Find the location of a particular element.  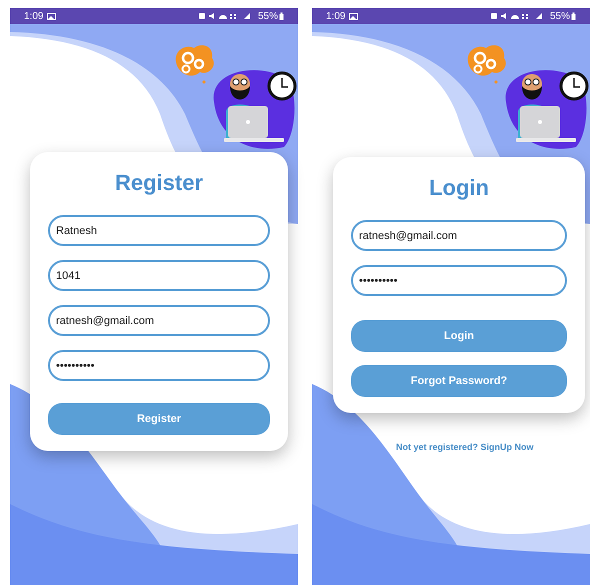

input-field: 1041 is located at coordinates (159, 275).